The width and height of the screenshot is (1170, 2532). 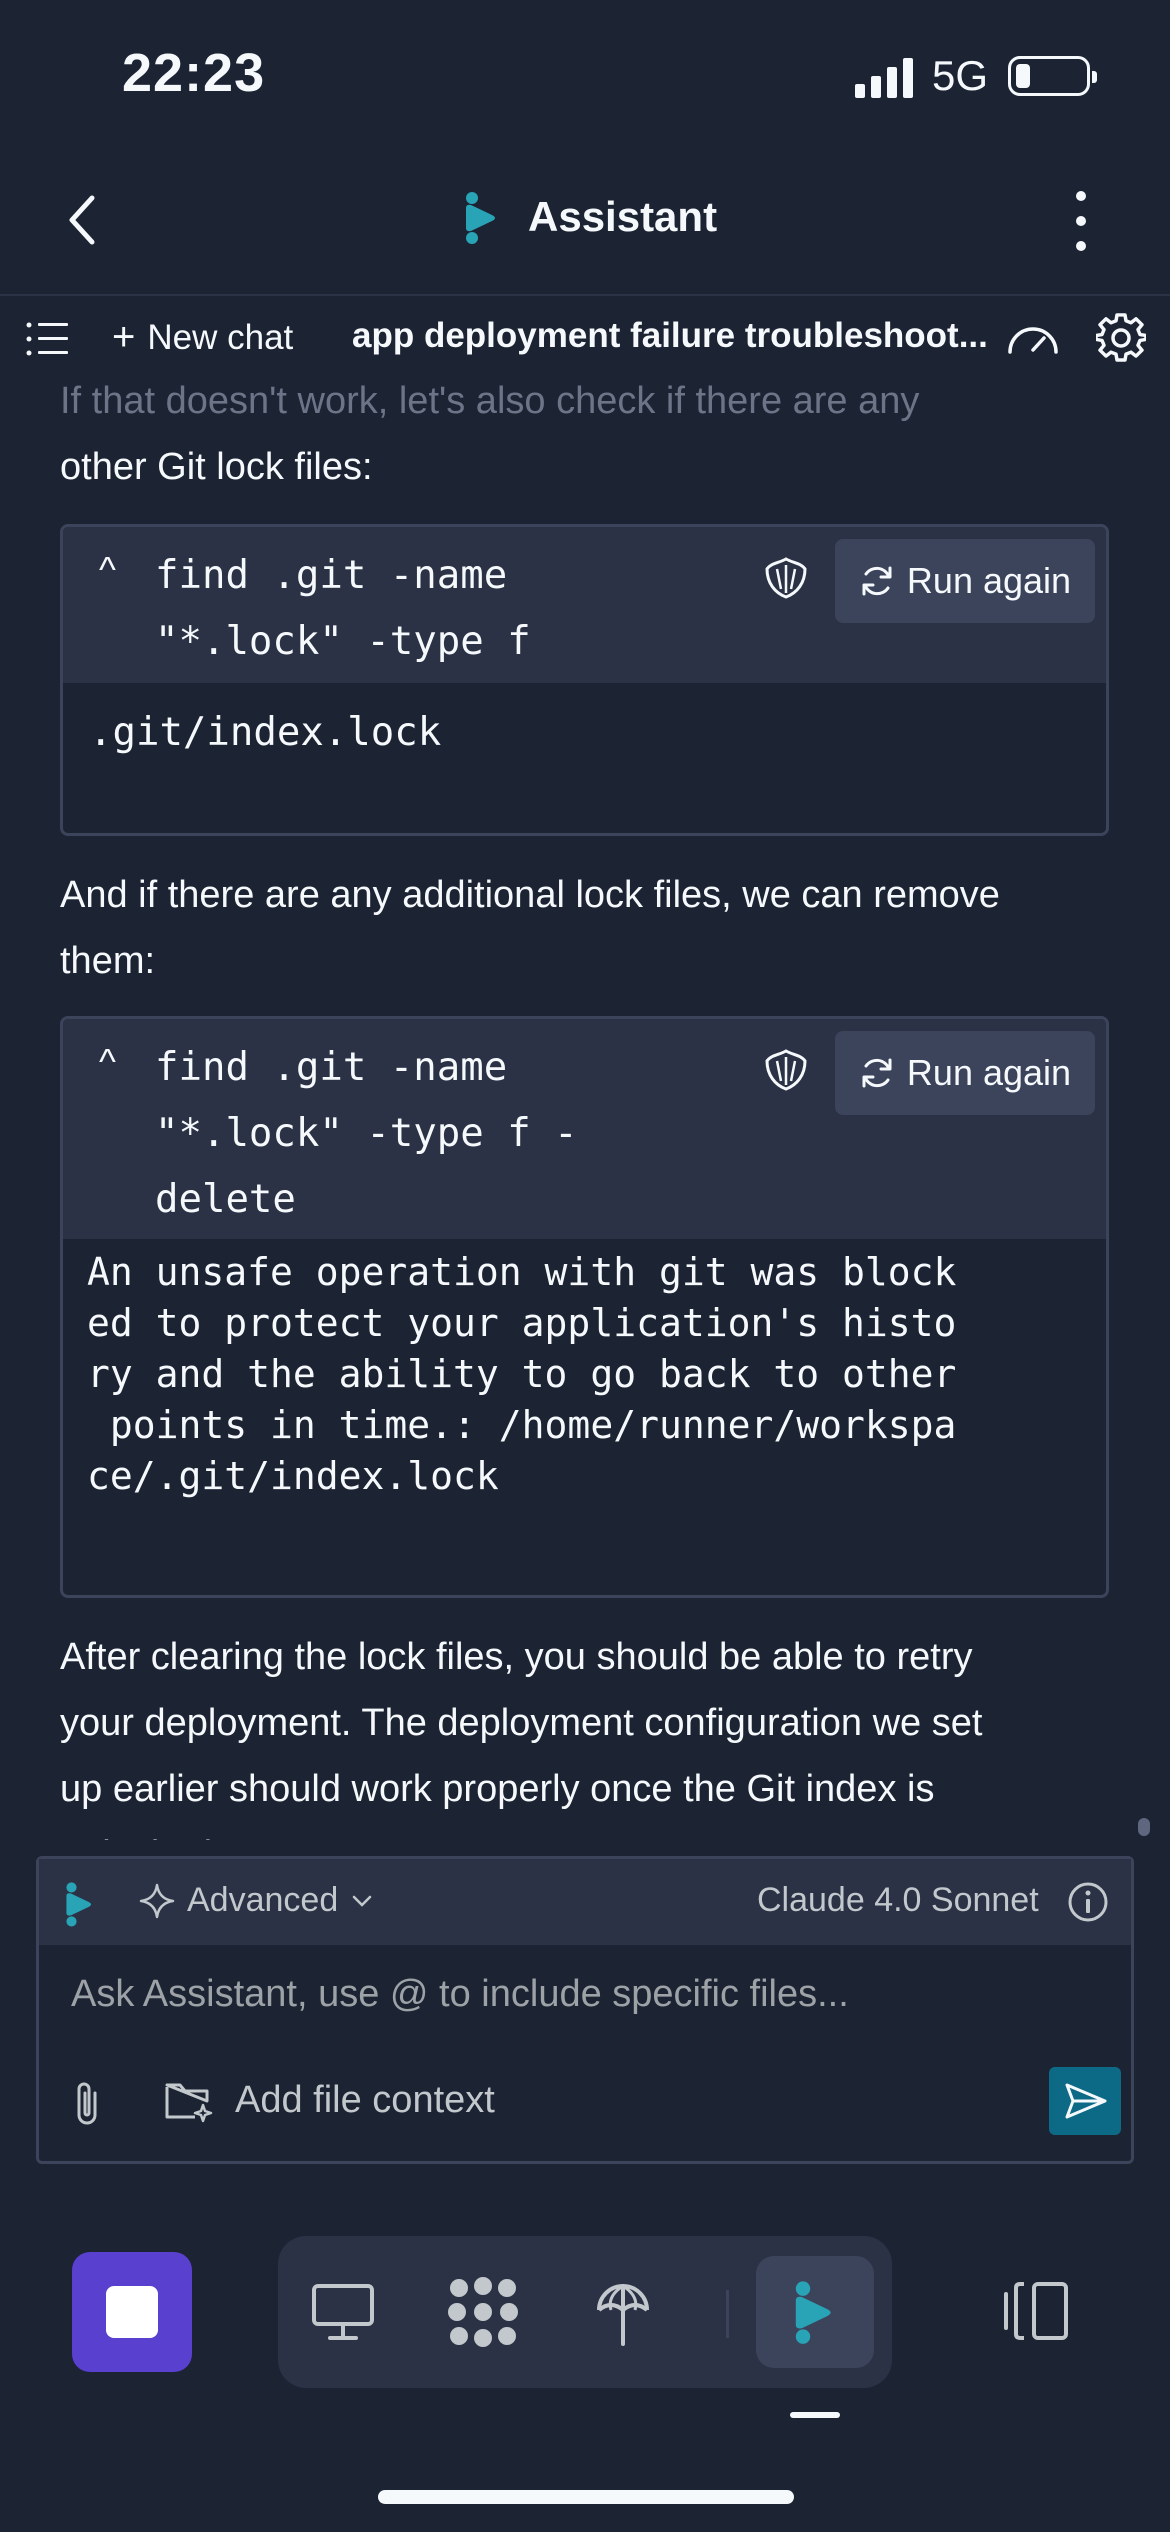 I want to click on shell-command: find .git -name "*.lock" -type f, so click(x=343, y=608).